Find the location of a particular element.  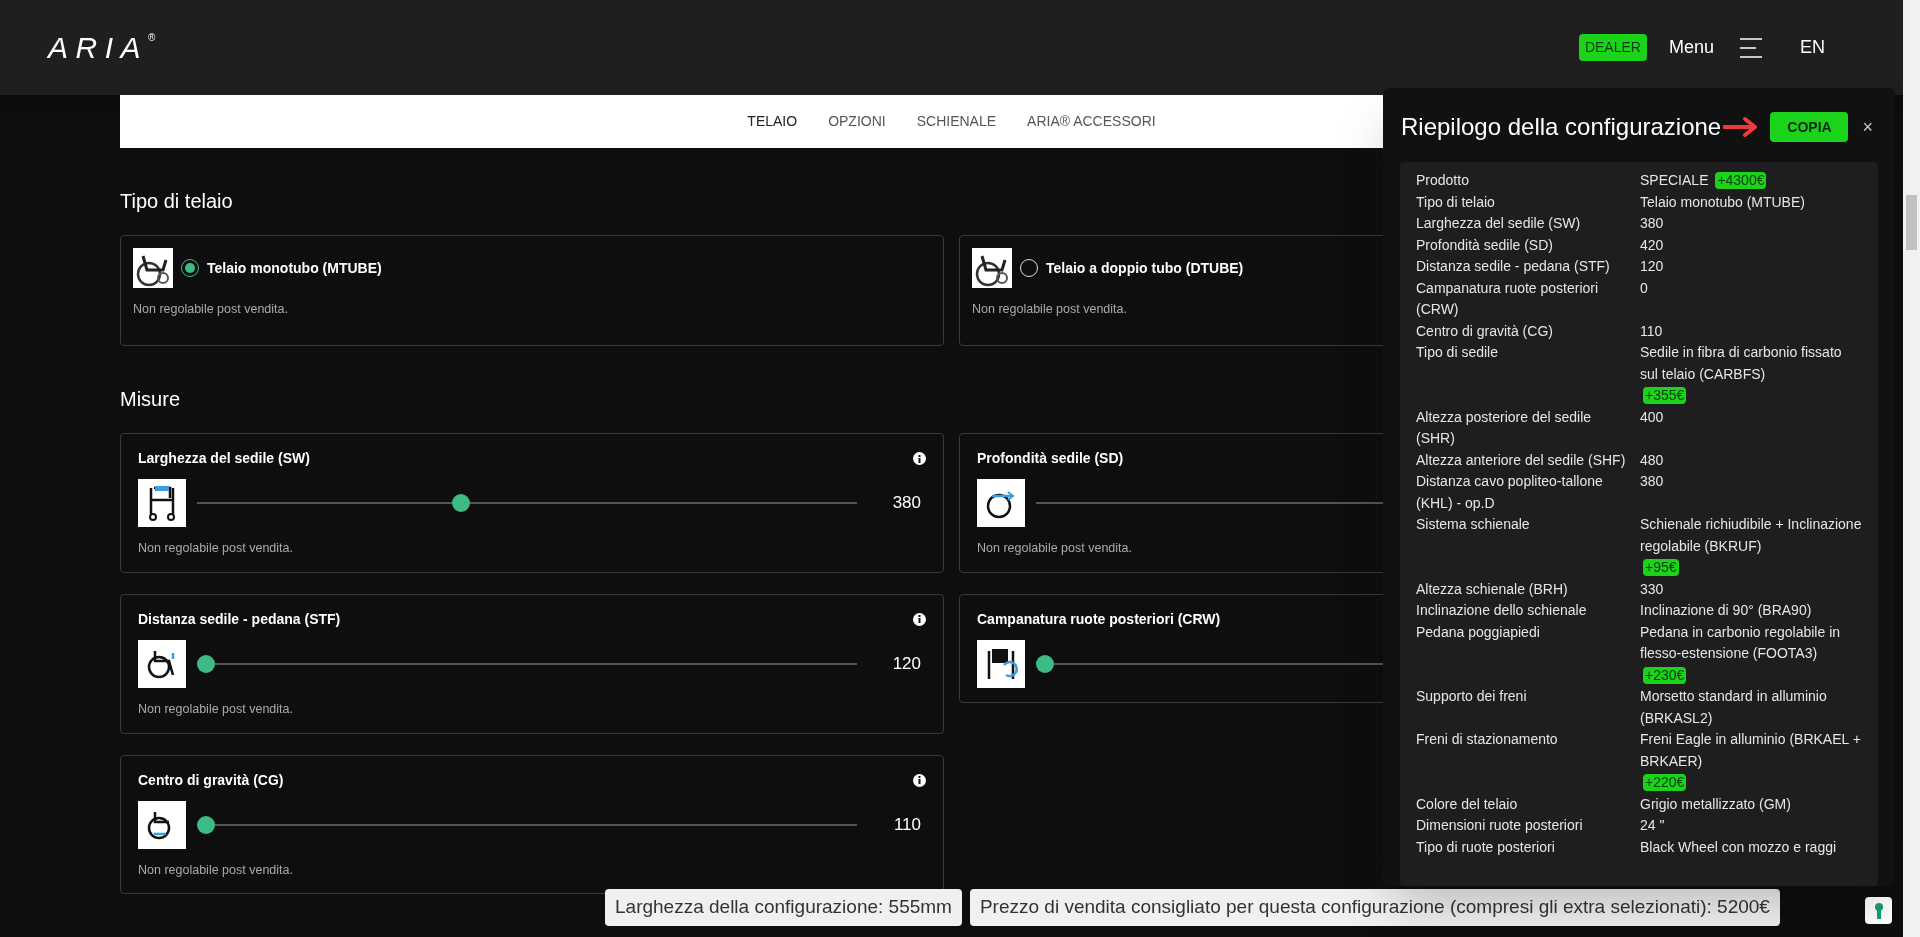

summary-value: Inclinazione di 90° (BRA90) is located at coordinates (1726, 610).